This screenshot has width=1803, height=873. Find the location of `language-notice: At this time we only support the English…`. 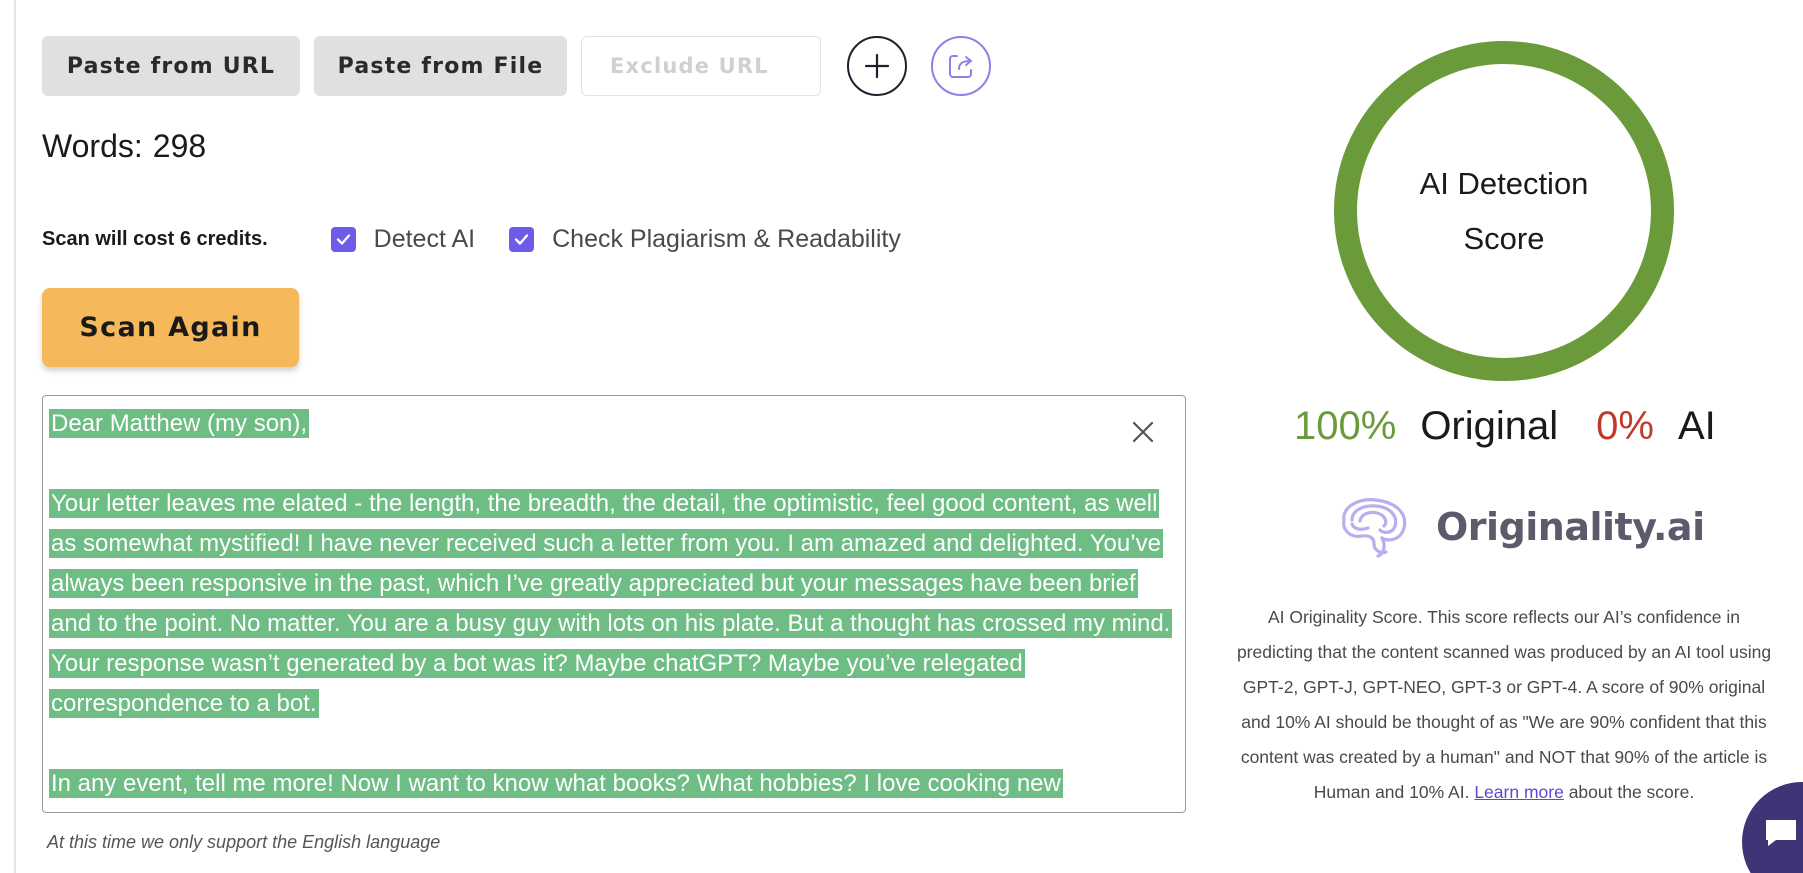

language-notice: At this time we only support the English… is located at coordinates (244, 842).